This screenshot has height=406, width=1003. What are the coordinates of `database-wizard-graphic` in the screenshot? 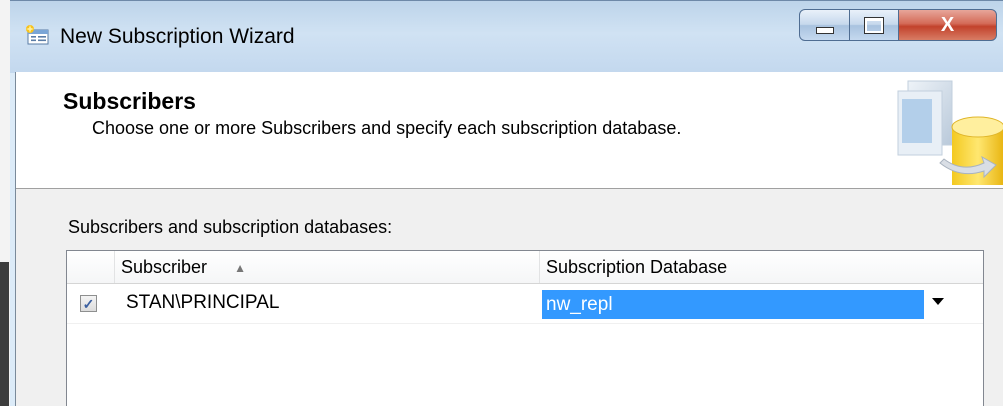 It's located at (950, 132).